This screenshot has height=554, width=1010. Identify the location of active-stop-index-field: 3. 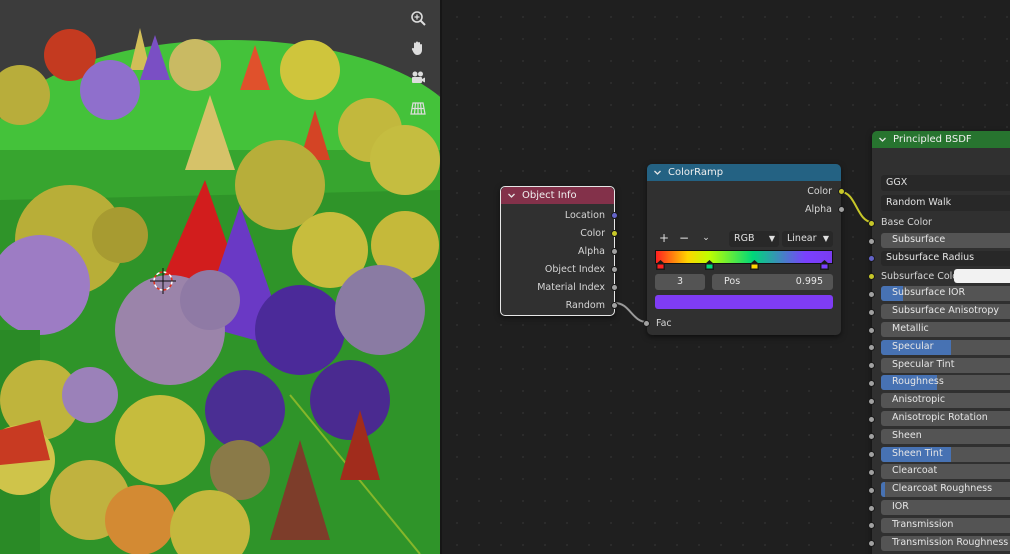
(680, 282).